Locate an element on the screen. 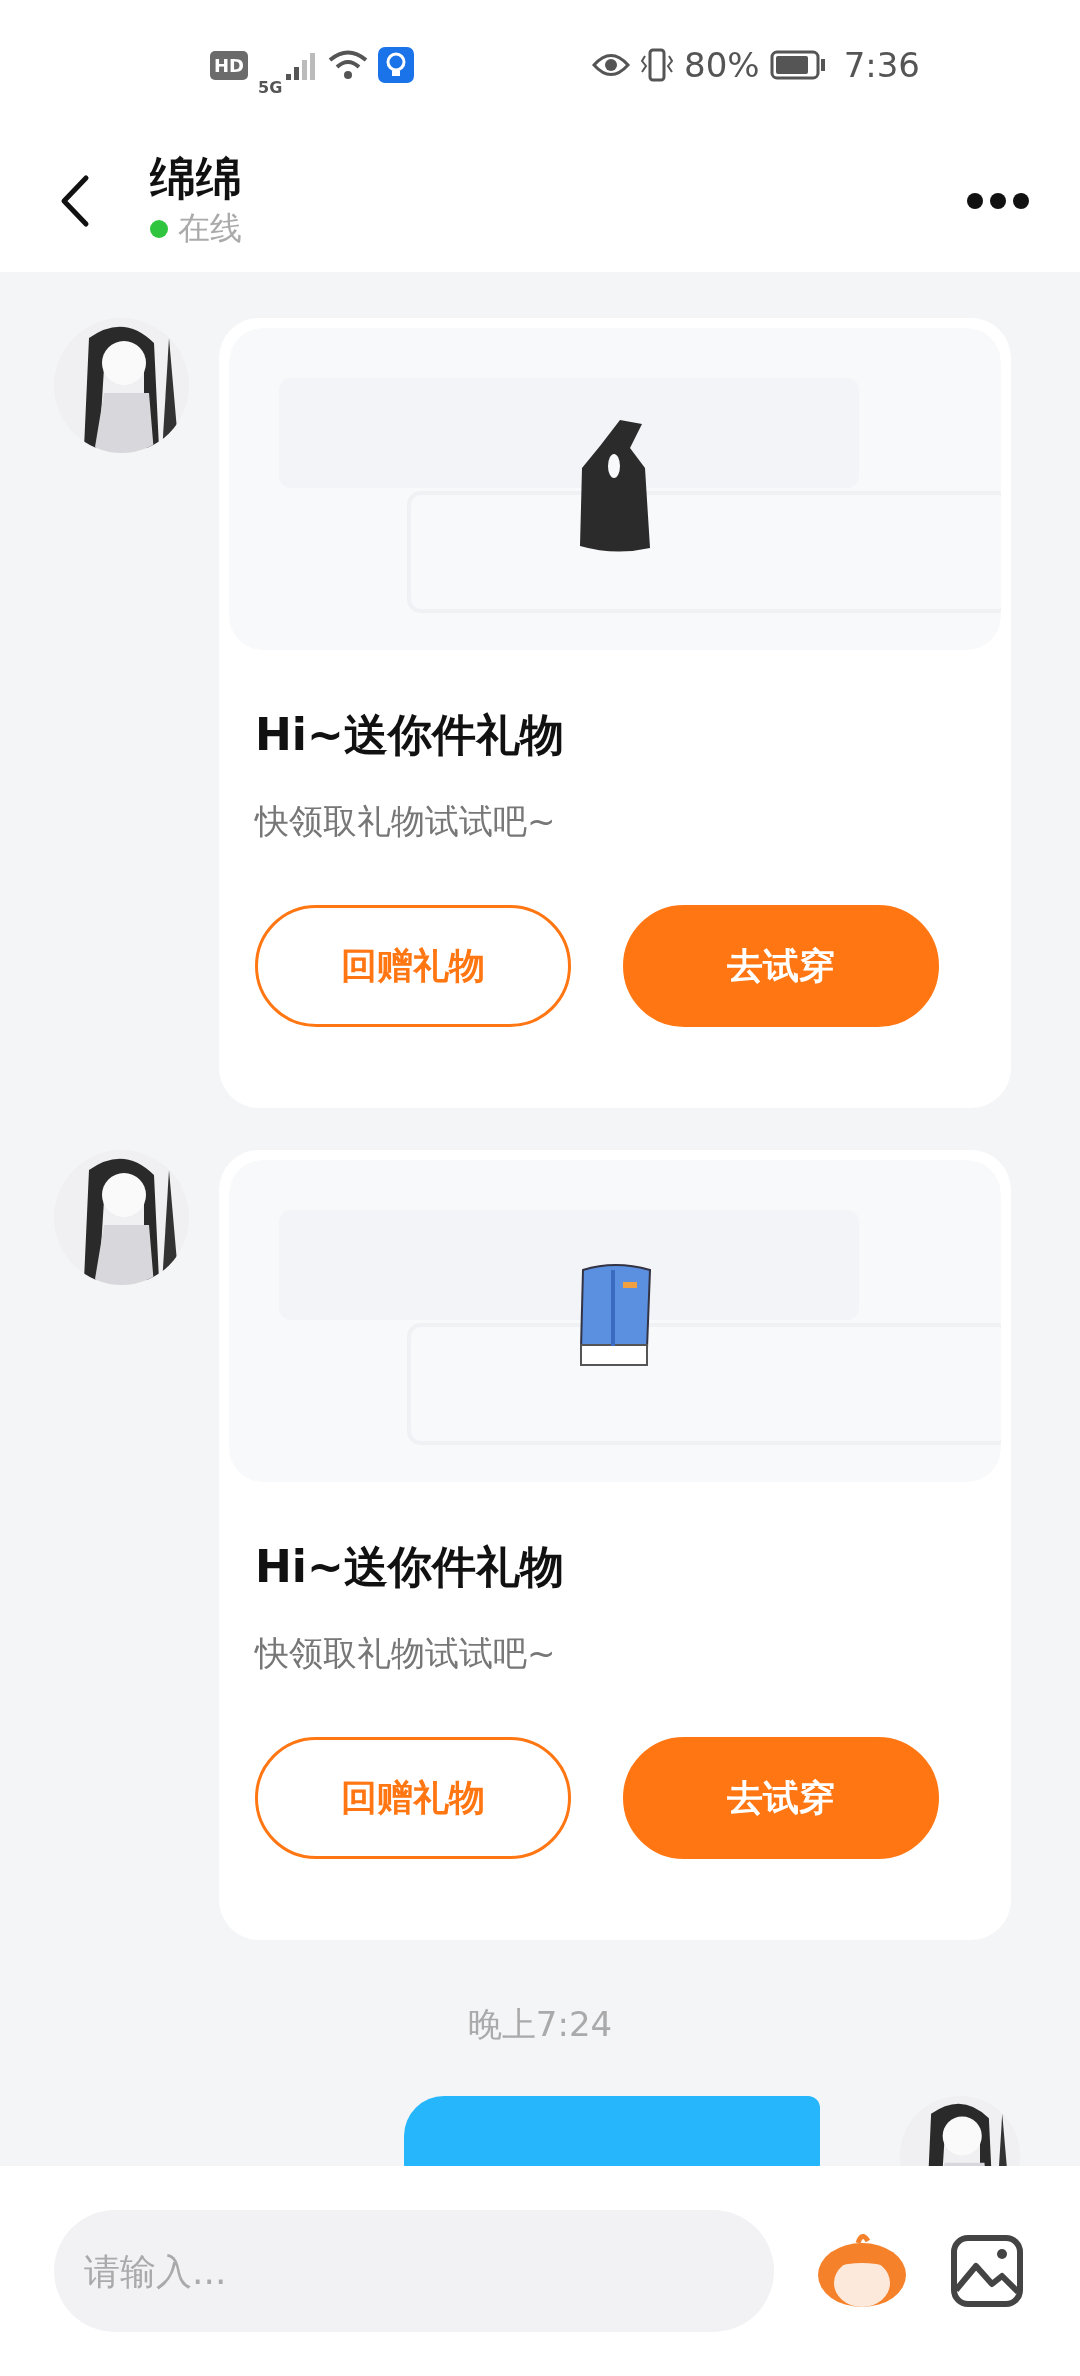 The height and width of the screenshot is (2376, 1080). timestamp: 晚上7:24 is located at coordinates (540, 2024).